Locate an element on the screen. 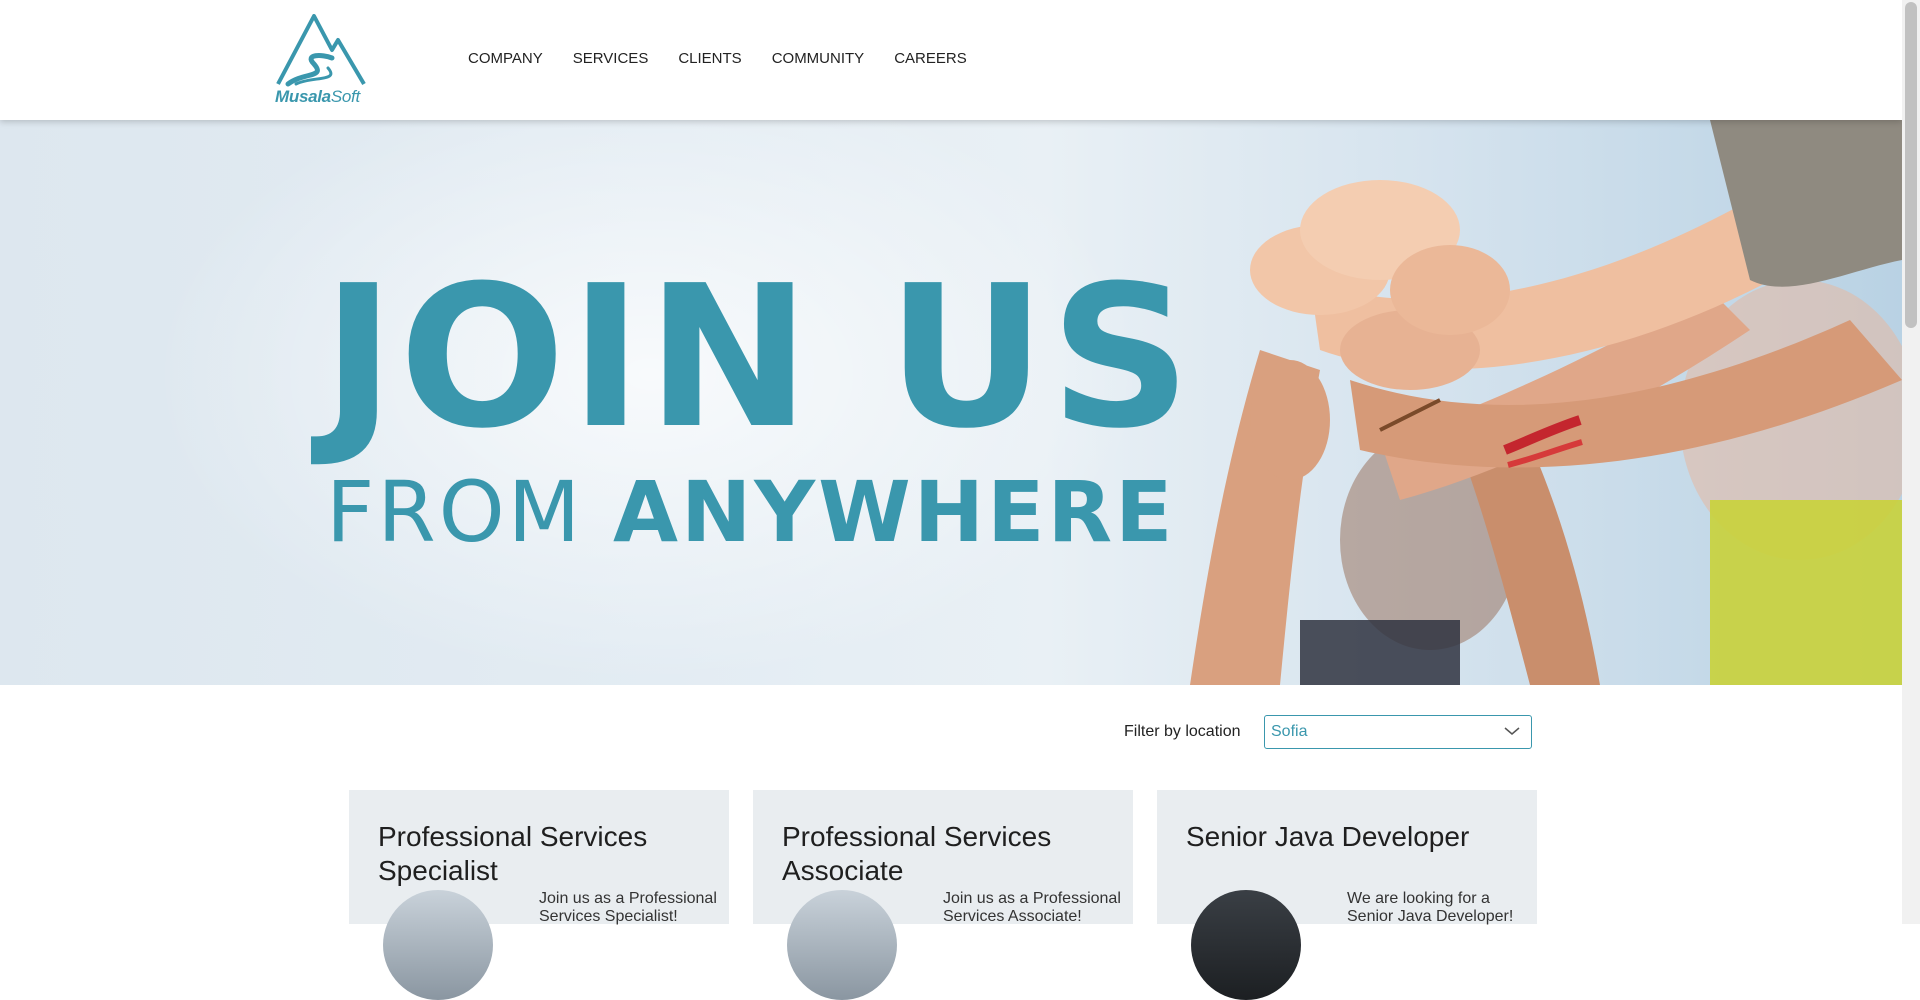 This screenshot has width=1920, height=1000. mountain-logo-icon is located at coordinates (321, 50).